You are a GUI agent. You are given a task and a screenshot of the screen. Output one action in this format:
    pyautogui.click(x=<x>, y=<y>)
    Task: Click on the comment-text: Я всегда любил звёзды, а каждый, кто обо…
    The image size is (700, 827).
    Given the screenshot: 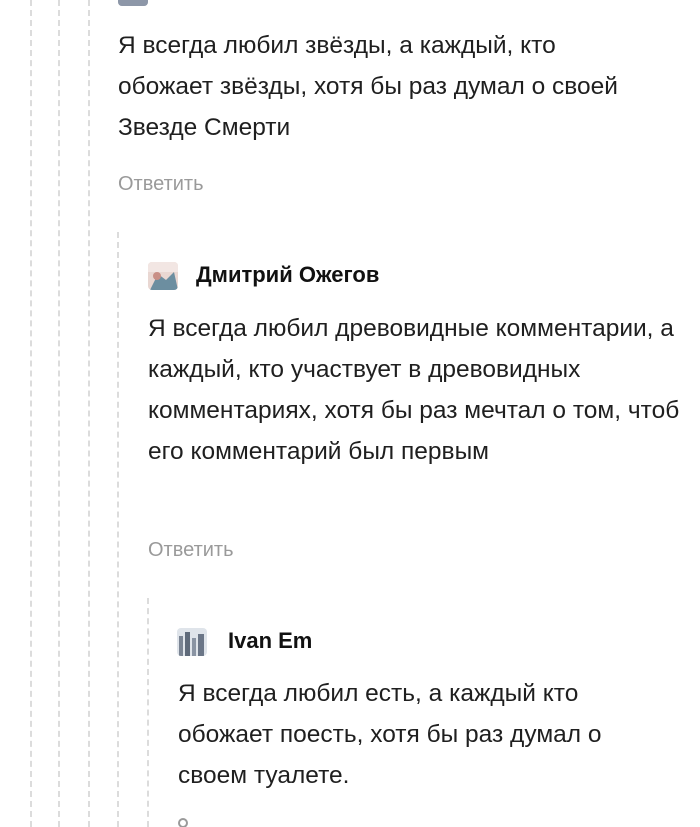 What is the action you would take?
    pyautogui.click(x=368, y=86)
    